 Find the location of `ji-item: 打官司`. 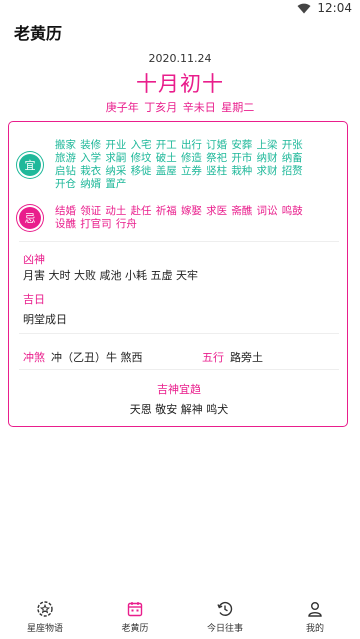

ji-item: 打官司 is located at coordinates (96, 224).